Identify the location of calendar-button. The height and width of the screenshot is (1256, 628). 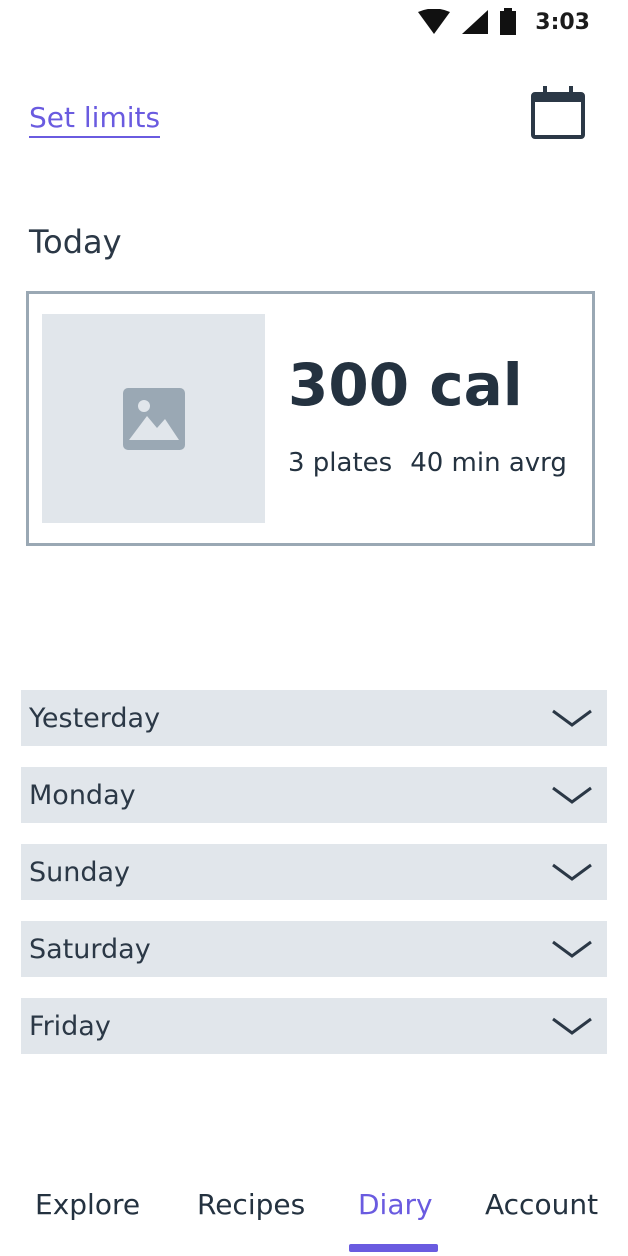
(558, 112).